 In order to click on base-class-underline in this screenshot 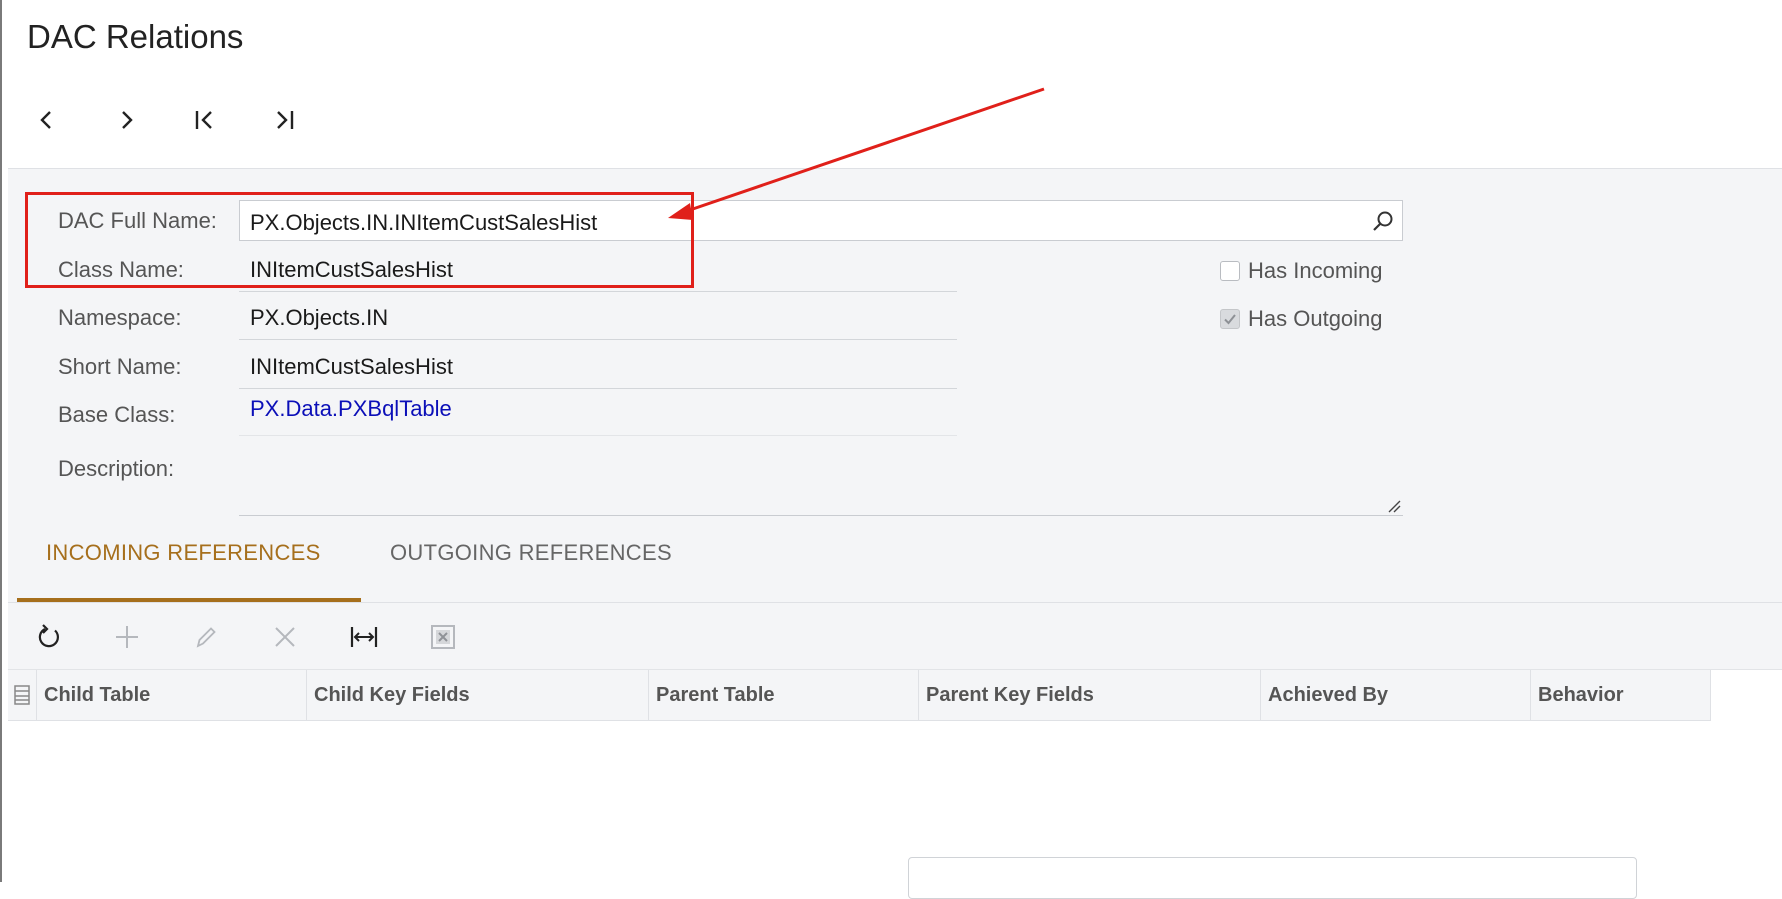, I will do `click(598, 435)`.